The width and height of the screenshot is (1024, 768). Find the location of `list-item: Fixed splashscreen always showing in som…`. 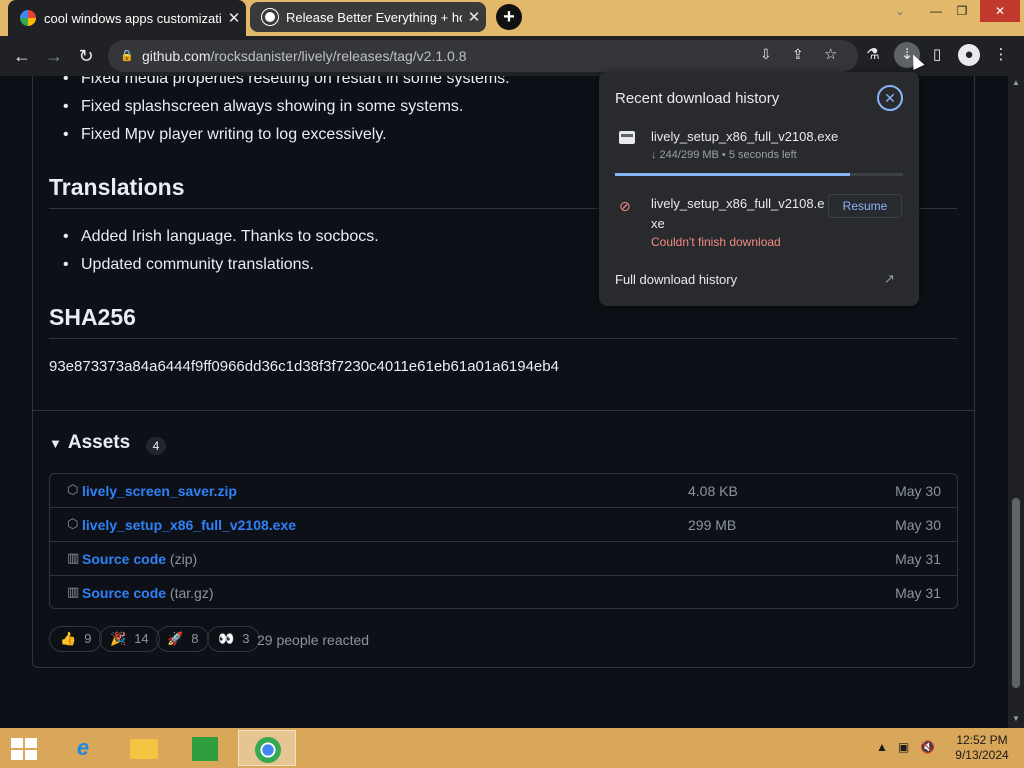

list-item: Fixed splashscreen always showing in som… is located at coordinates (263, 107).